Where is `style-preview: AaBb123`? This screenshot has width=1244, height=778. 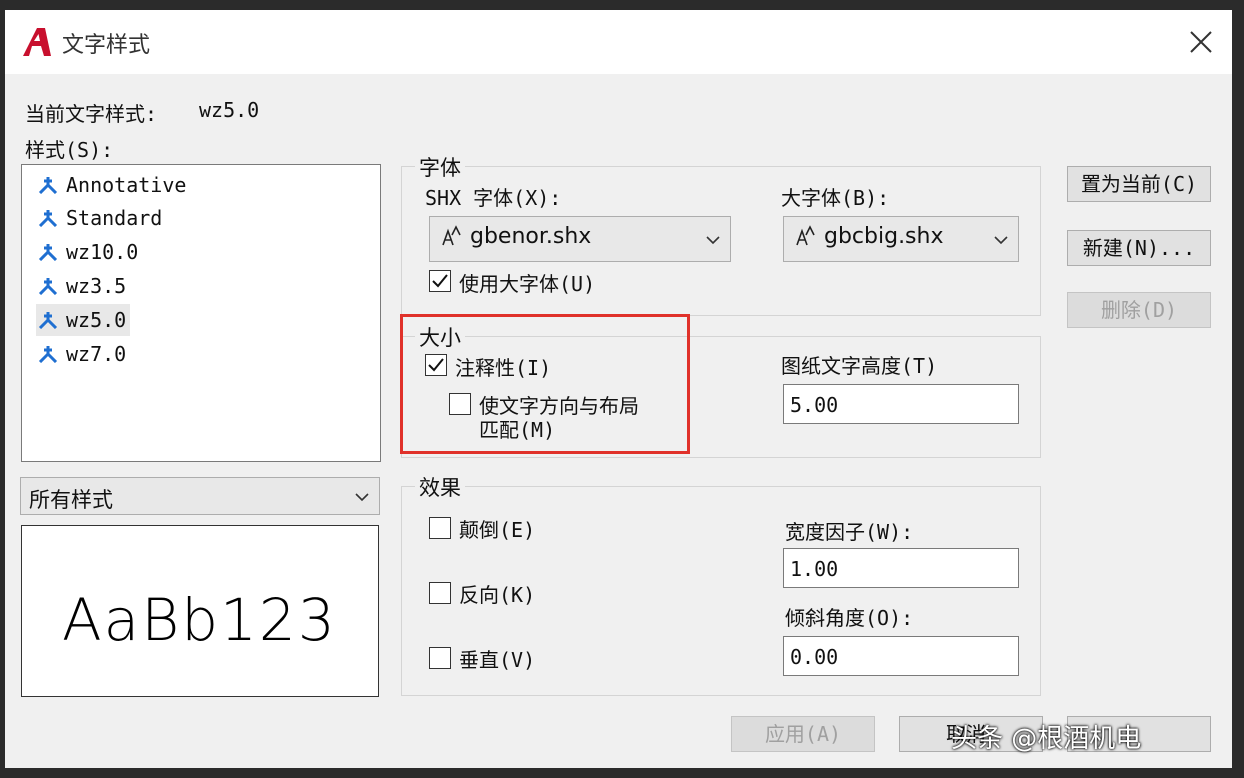 style-preview: AaBb123 is located at coordinates (200, 611).